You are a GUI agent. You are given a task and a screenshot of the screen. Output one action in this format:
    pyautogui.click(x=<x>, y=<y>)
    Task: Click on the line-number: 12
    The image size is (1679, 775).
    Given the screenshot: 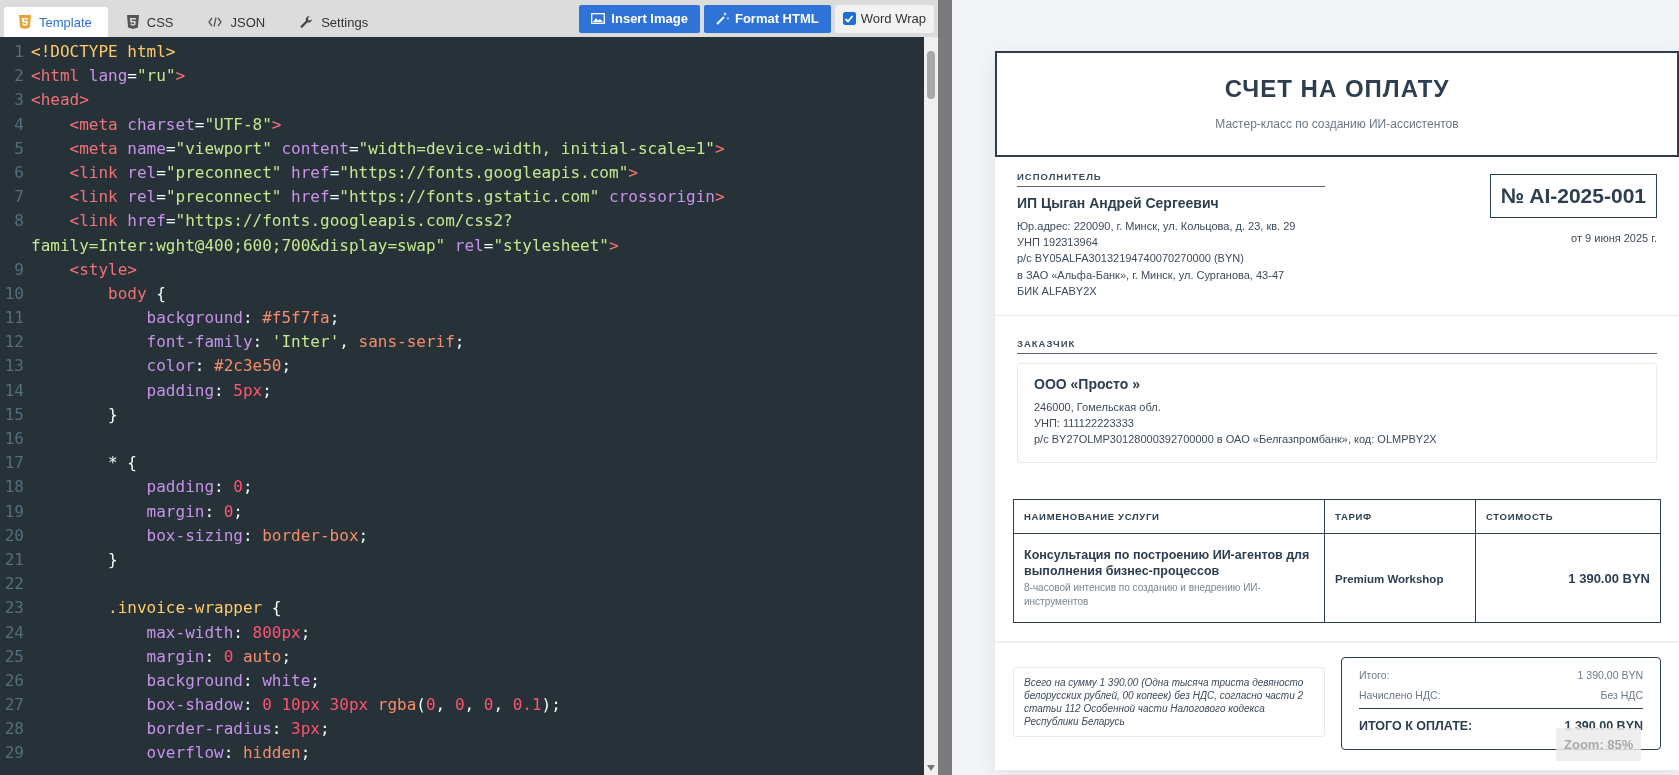 What is the action you would take?
    pyautogui.click(x=13, y=342)
    